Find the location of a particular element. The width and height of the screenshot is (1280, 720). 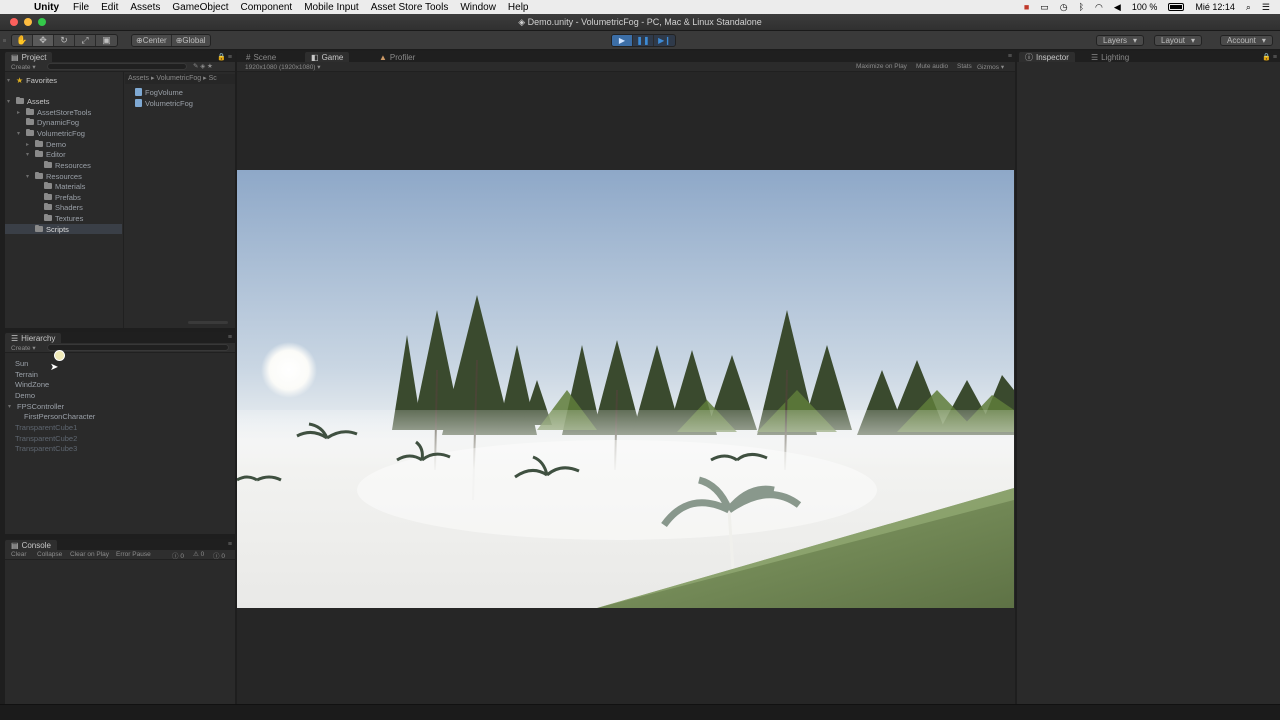

tree-item: ▾ Resources is located at coordinates (54, 176).